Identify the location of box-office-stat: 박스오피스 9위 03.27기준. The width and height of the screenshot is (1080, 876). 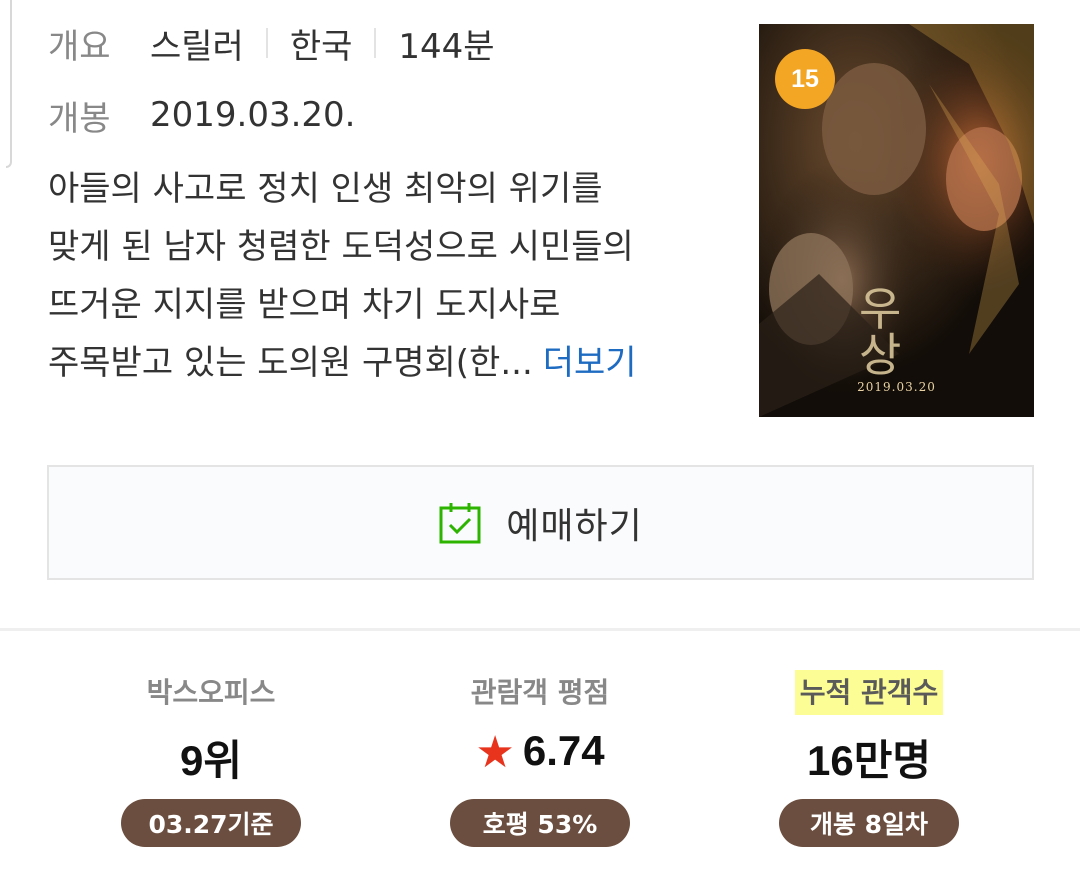
(211, 753).